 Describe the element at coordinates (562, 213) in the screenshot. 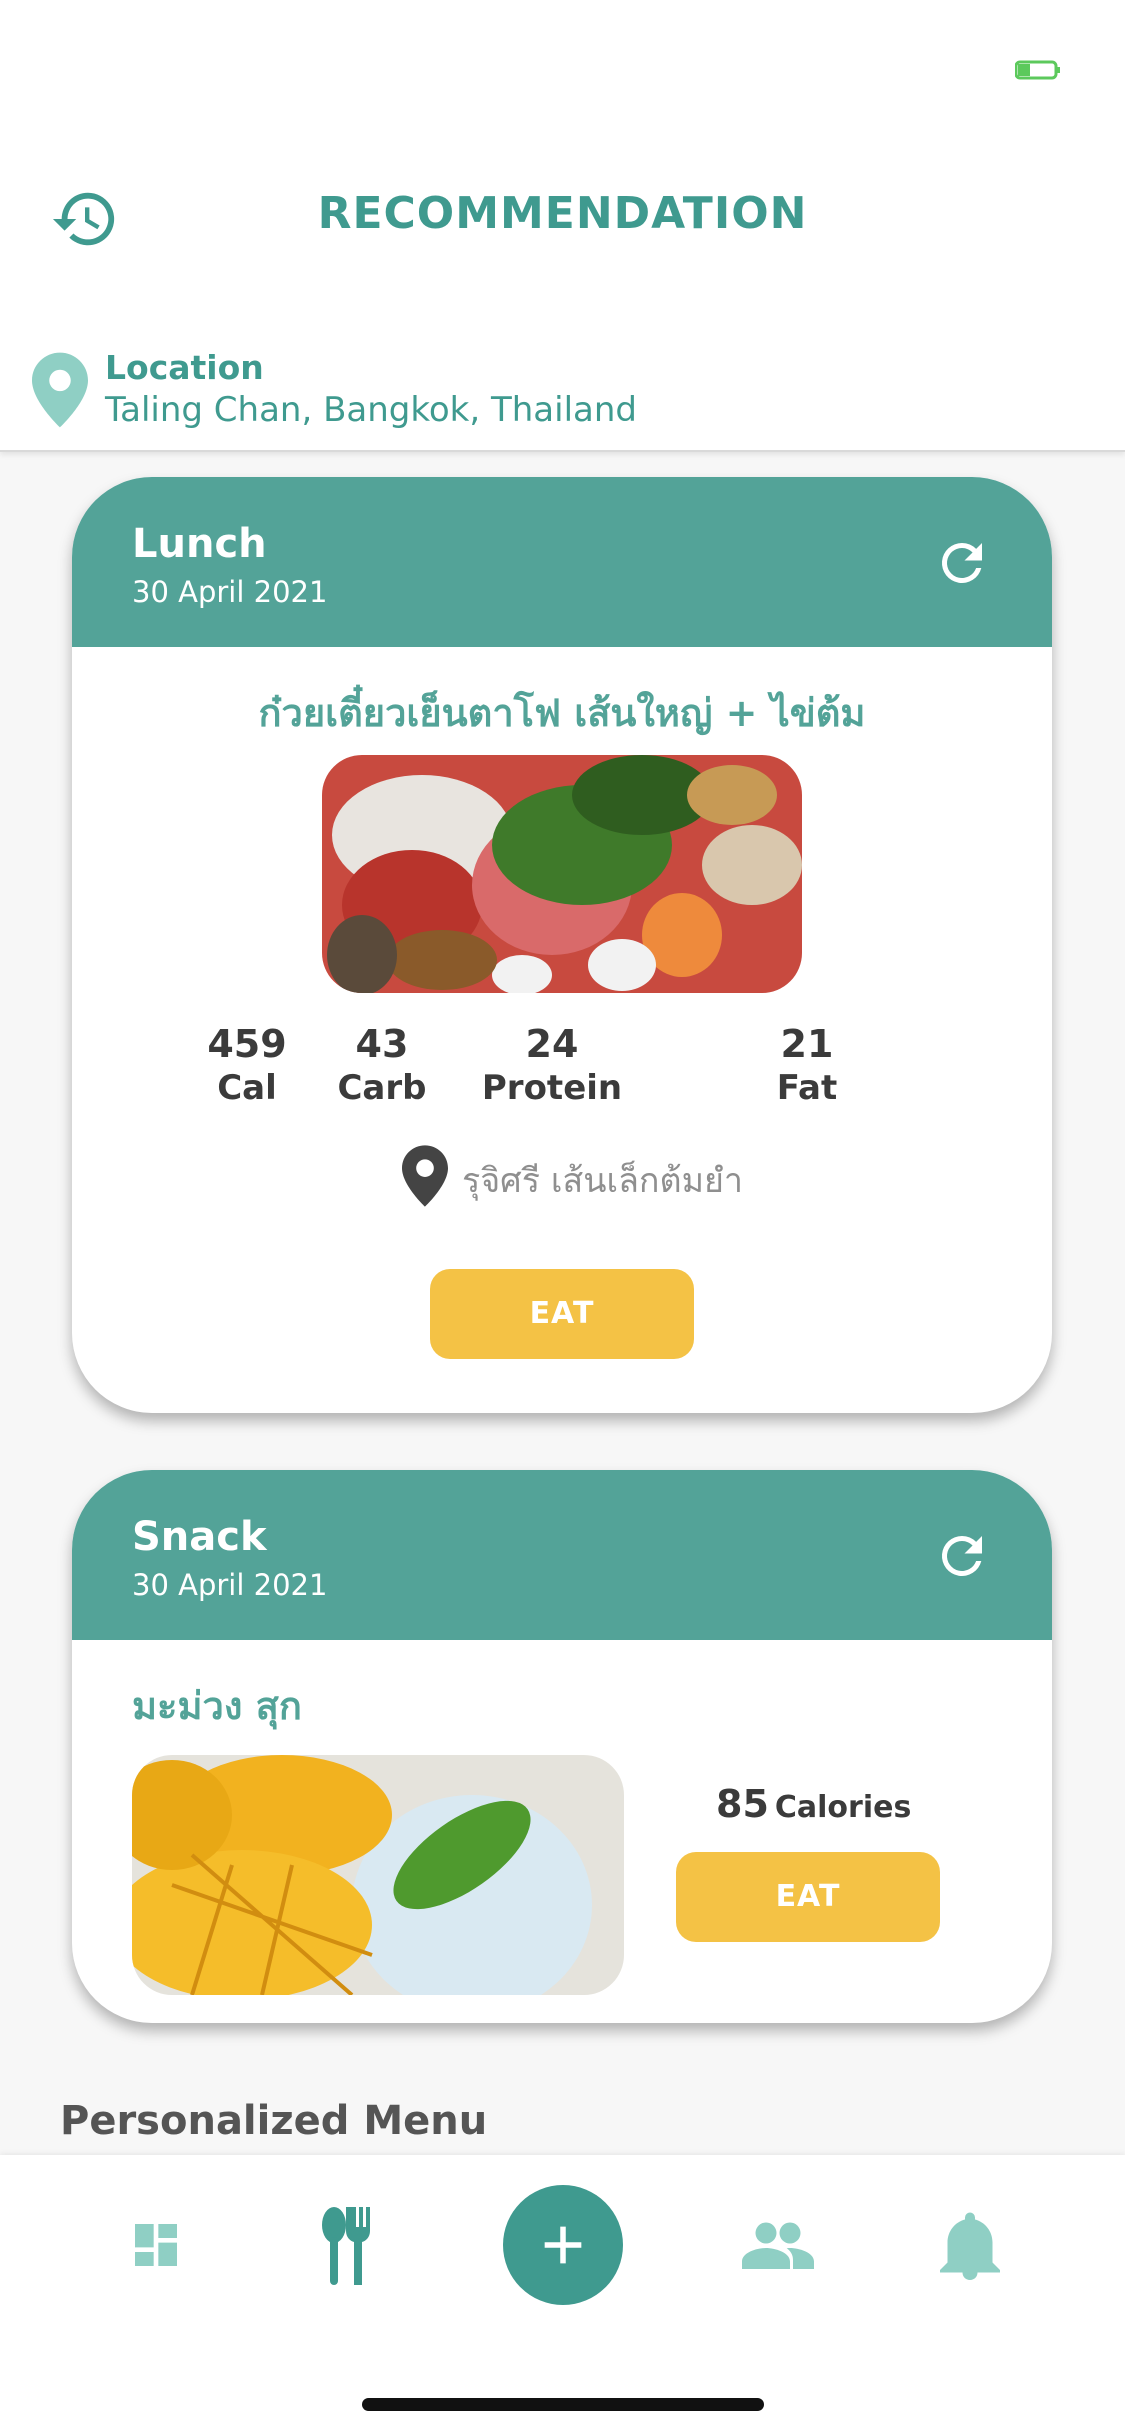

I see `page-title: RECOMMENDATION` at that location.